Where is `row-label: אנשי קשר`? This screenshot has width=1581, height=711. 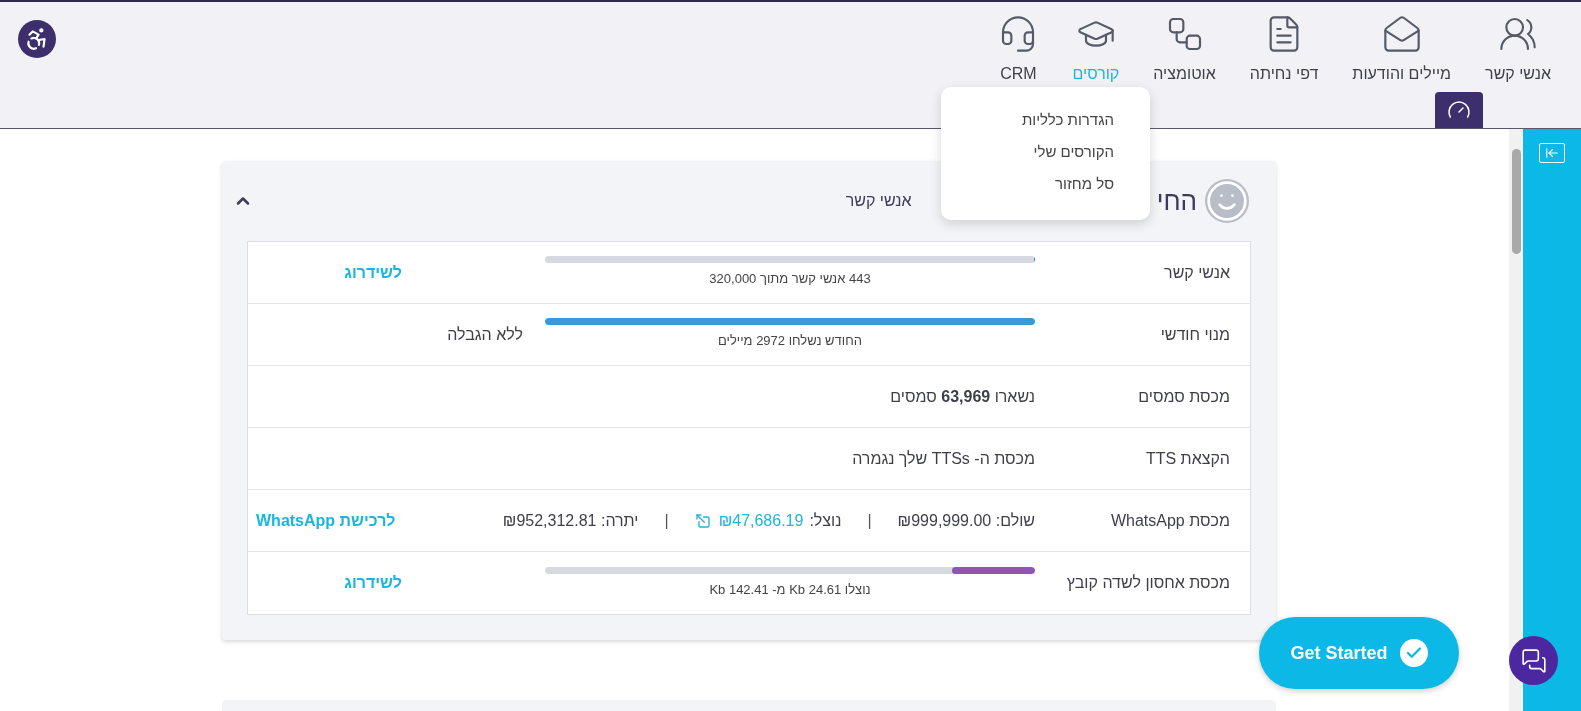
row-label: אנשי קשר is located at coordinates (1197, 272).